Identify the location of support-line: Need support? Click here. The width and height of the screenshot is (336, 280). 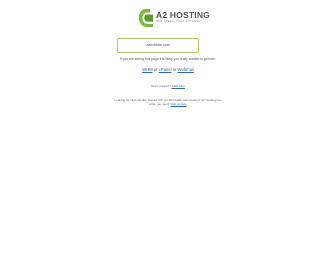
(168, 86).